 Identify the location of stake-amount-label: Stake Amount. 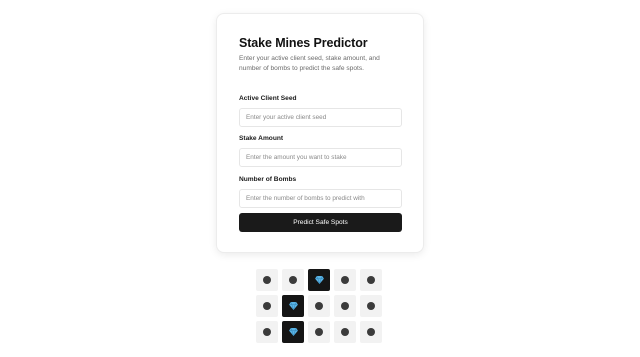
(261, 138).